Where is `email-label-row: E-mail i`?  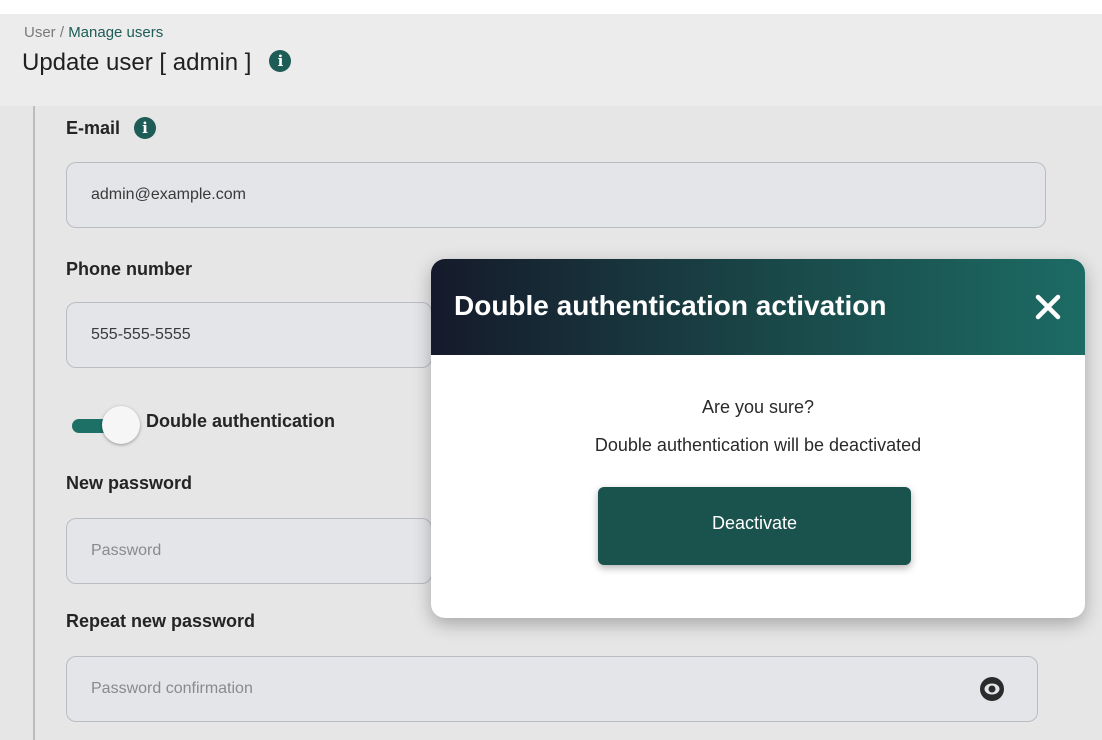 email-label-row: E-mail i is located at coordinates (111, 128).